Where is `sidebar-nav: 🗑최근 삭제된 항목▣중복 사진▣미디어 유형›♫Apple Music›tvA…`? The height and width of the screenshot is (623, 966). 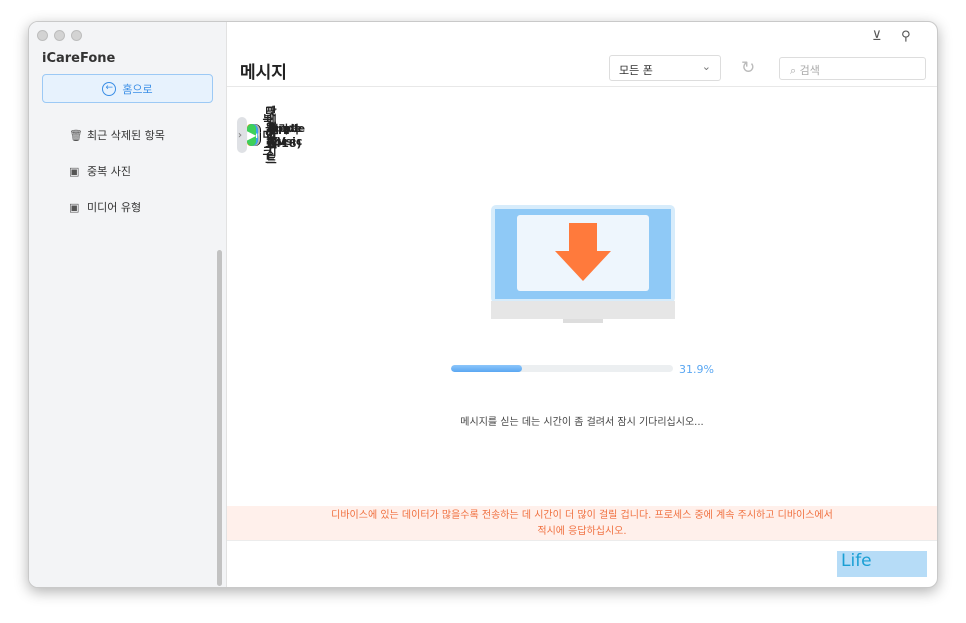
sidebar-nav: 🗑최근 삭제된 항목▣중복 사진▣미디어 유형›♫Apple Music›tvA… is located at coordinates (167, 165).